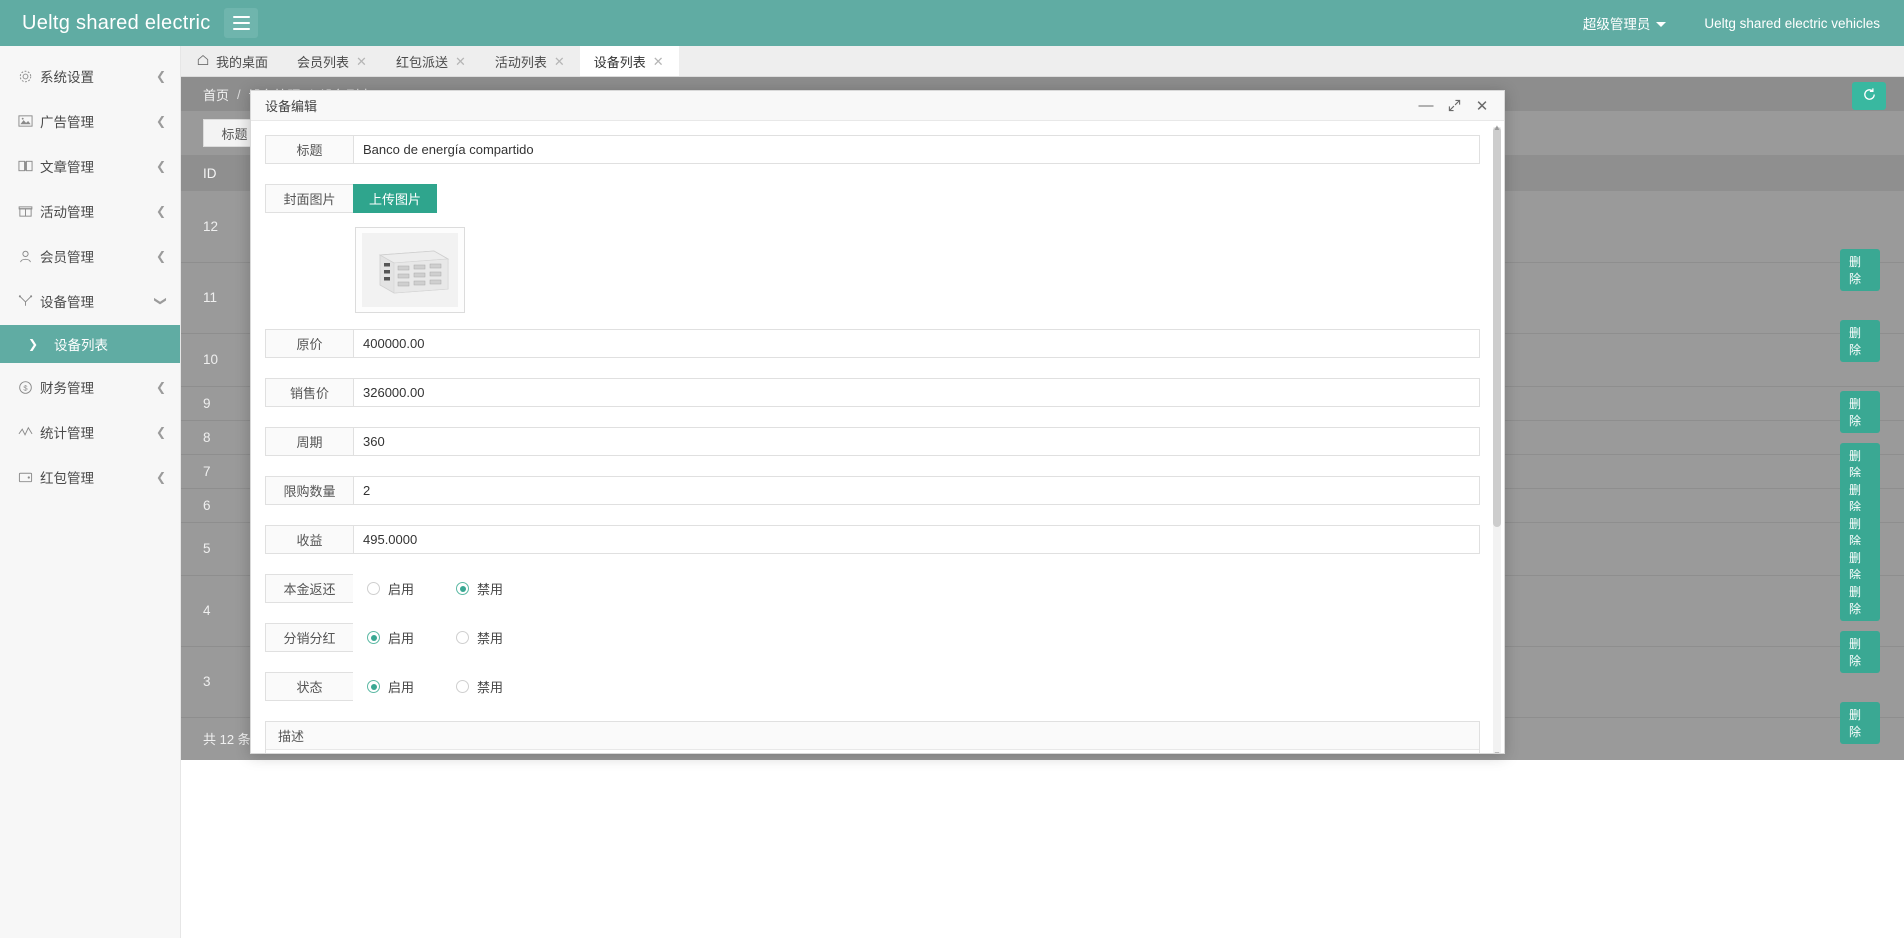  I want to click on scroll-down-icon: ▼, so click(1497, 751).